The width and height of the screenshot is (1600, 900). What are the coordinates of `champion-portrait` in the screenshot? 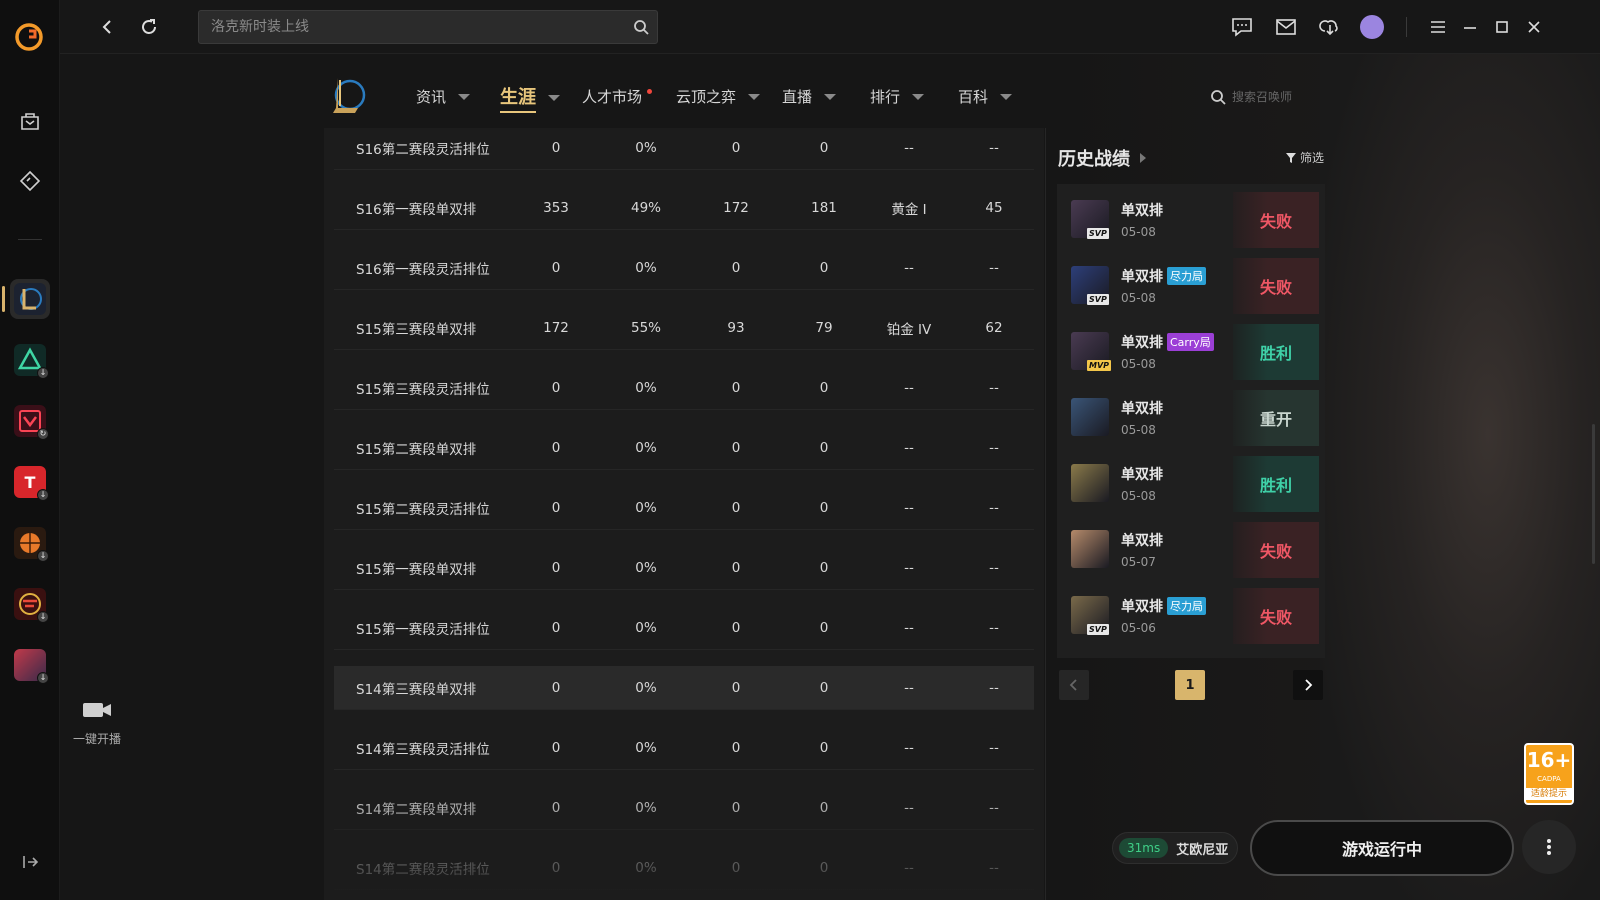 It's located at (1090, 417).